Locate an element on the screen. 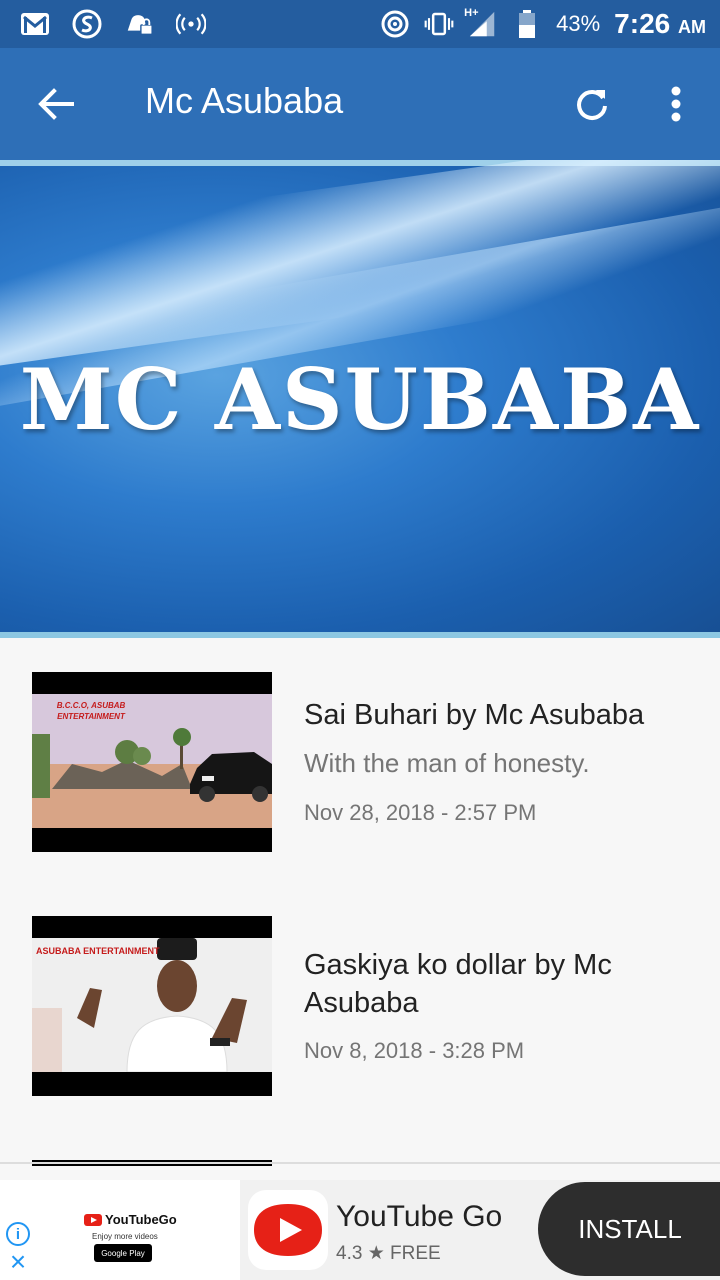  refresh-icon is located at coordinates (592, 105).